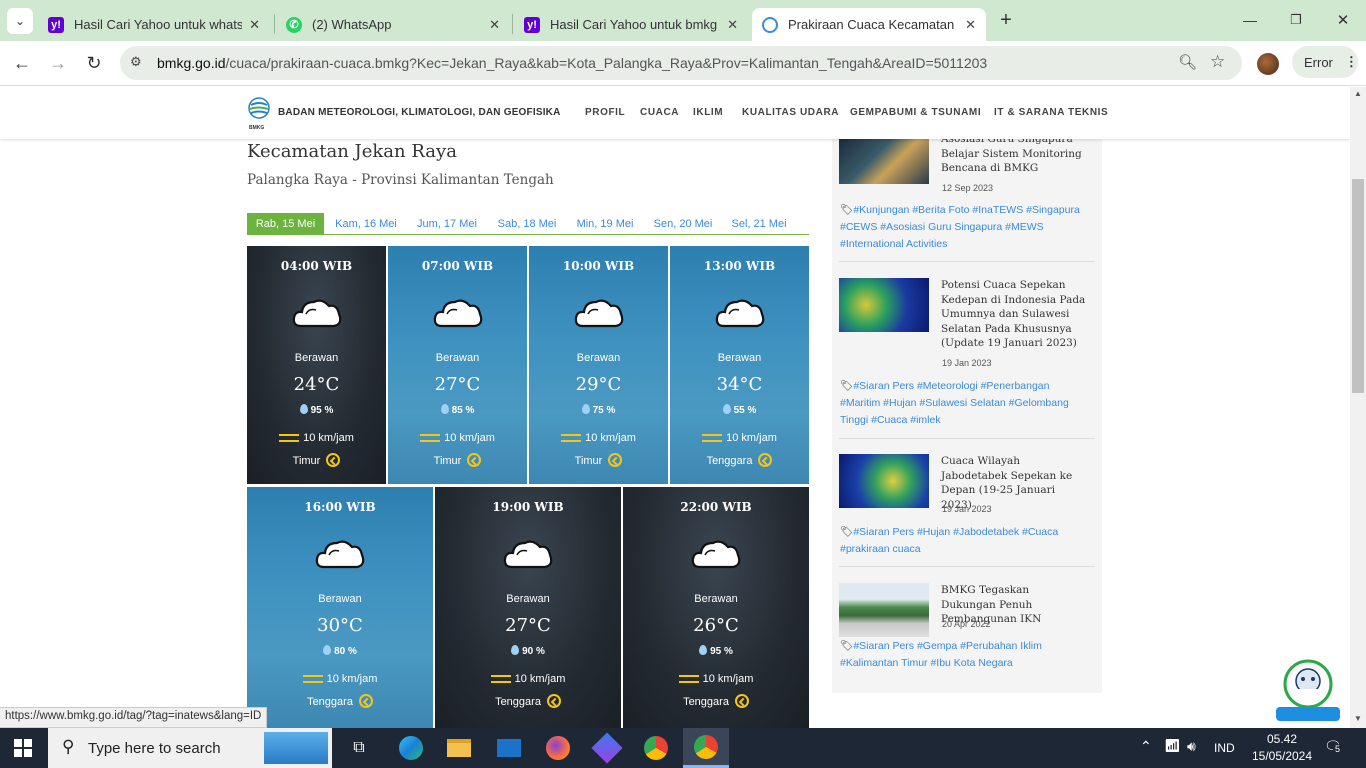  I want to click on forecast-time: 22:00 WIB, so click(716, 507).